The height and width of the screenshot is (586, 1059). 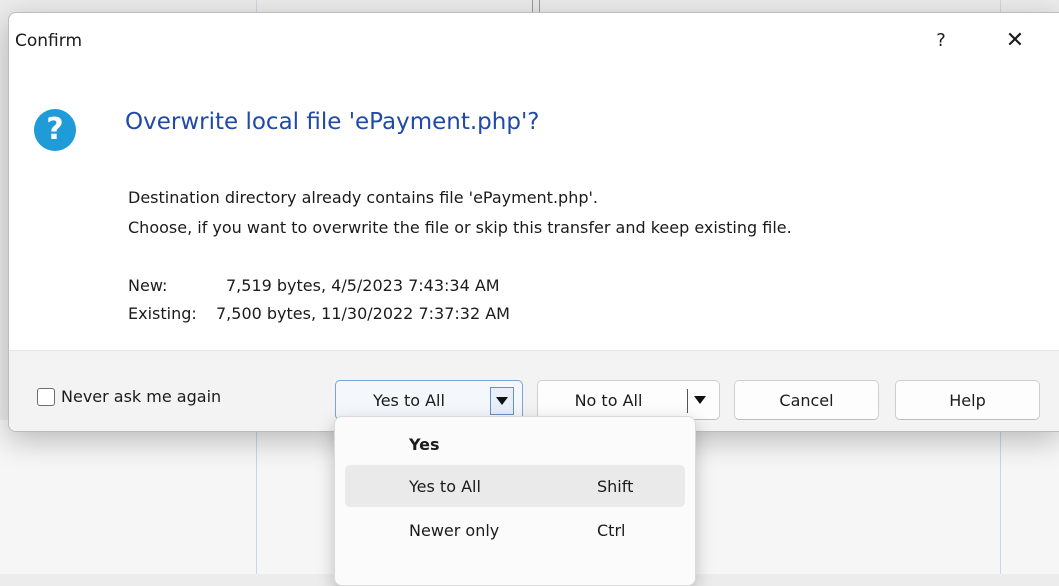 What do you see at coordinates (424, 444) in the screenshot?
I see `menu-item-label: Yes` at bounding box center [424, 444].